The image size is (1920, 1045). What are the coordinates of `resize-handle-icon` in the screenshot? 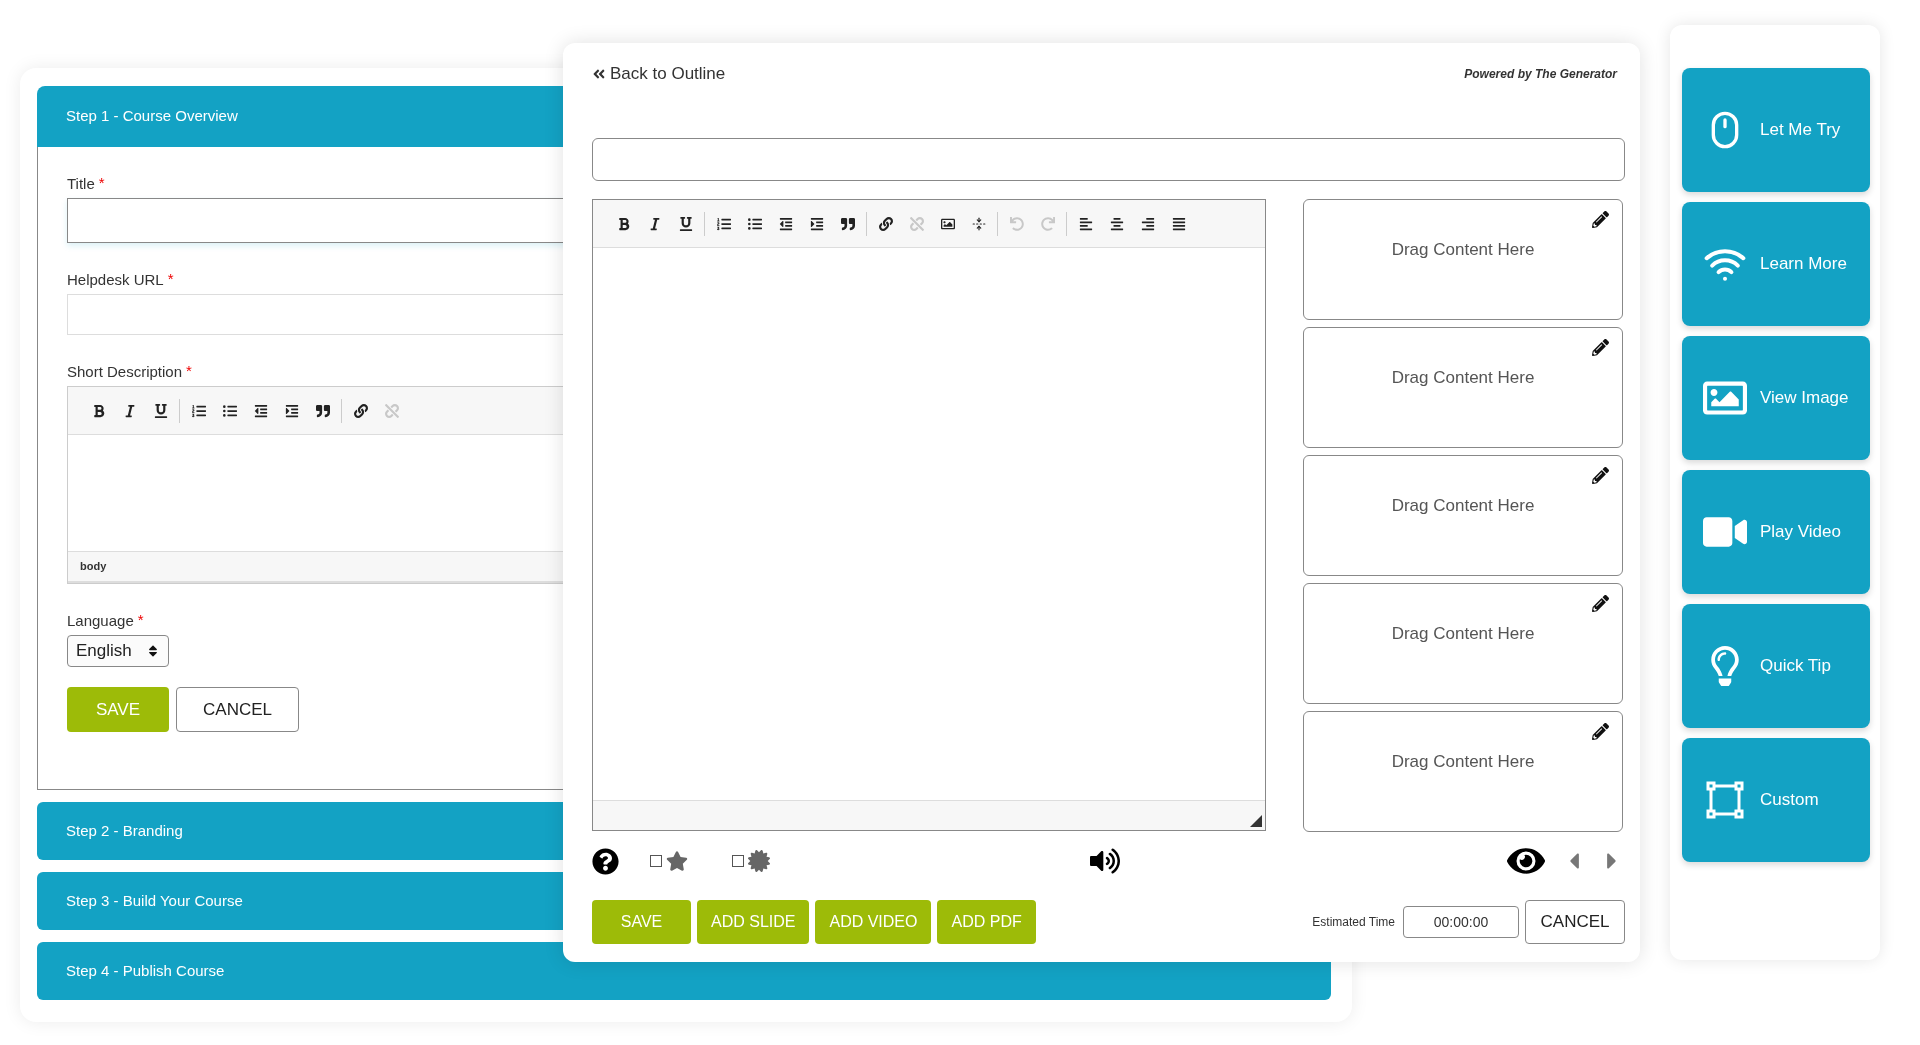 It's located at (1256, 821).